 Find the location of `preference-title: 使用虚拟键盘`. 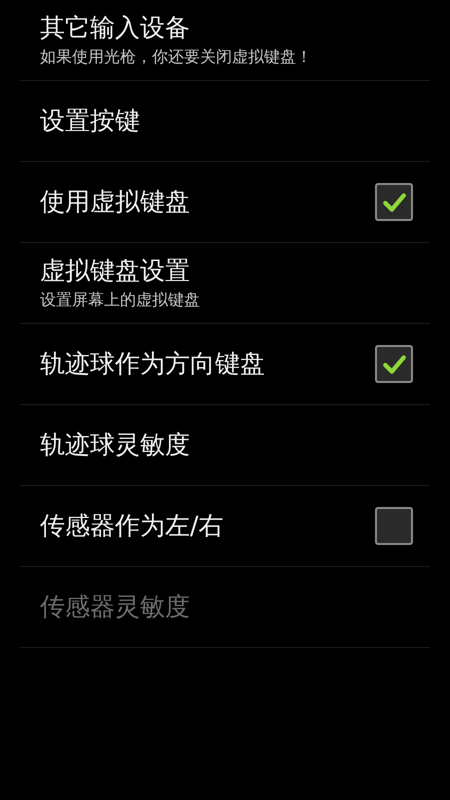

preference-title: 使用虚拟键盘 is located at coordinates (115, 202).